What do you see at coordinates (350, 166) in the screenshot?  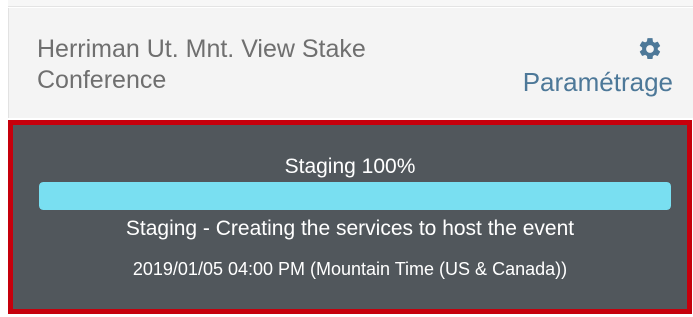 I see `progress-label: Staging 100%` at bounding box center [350, 166].